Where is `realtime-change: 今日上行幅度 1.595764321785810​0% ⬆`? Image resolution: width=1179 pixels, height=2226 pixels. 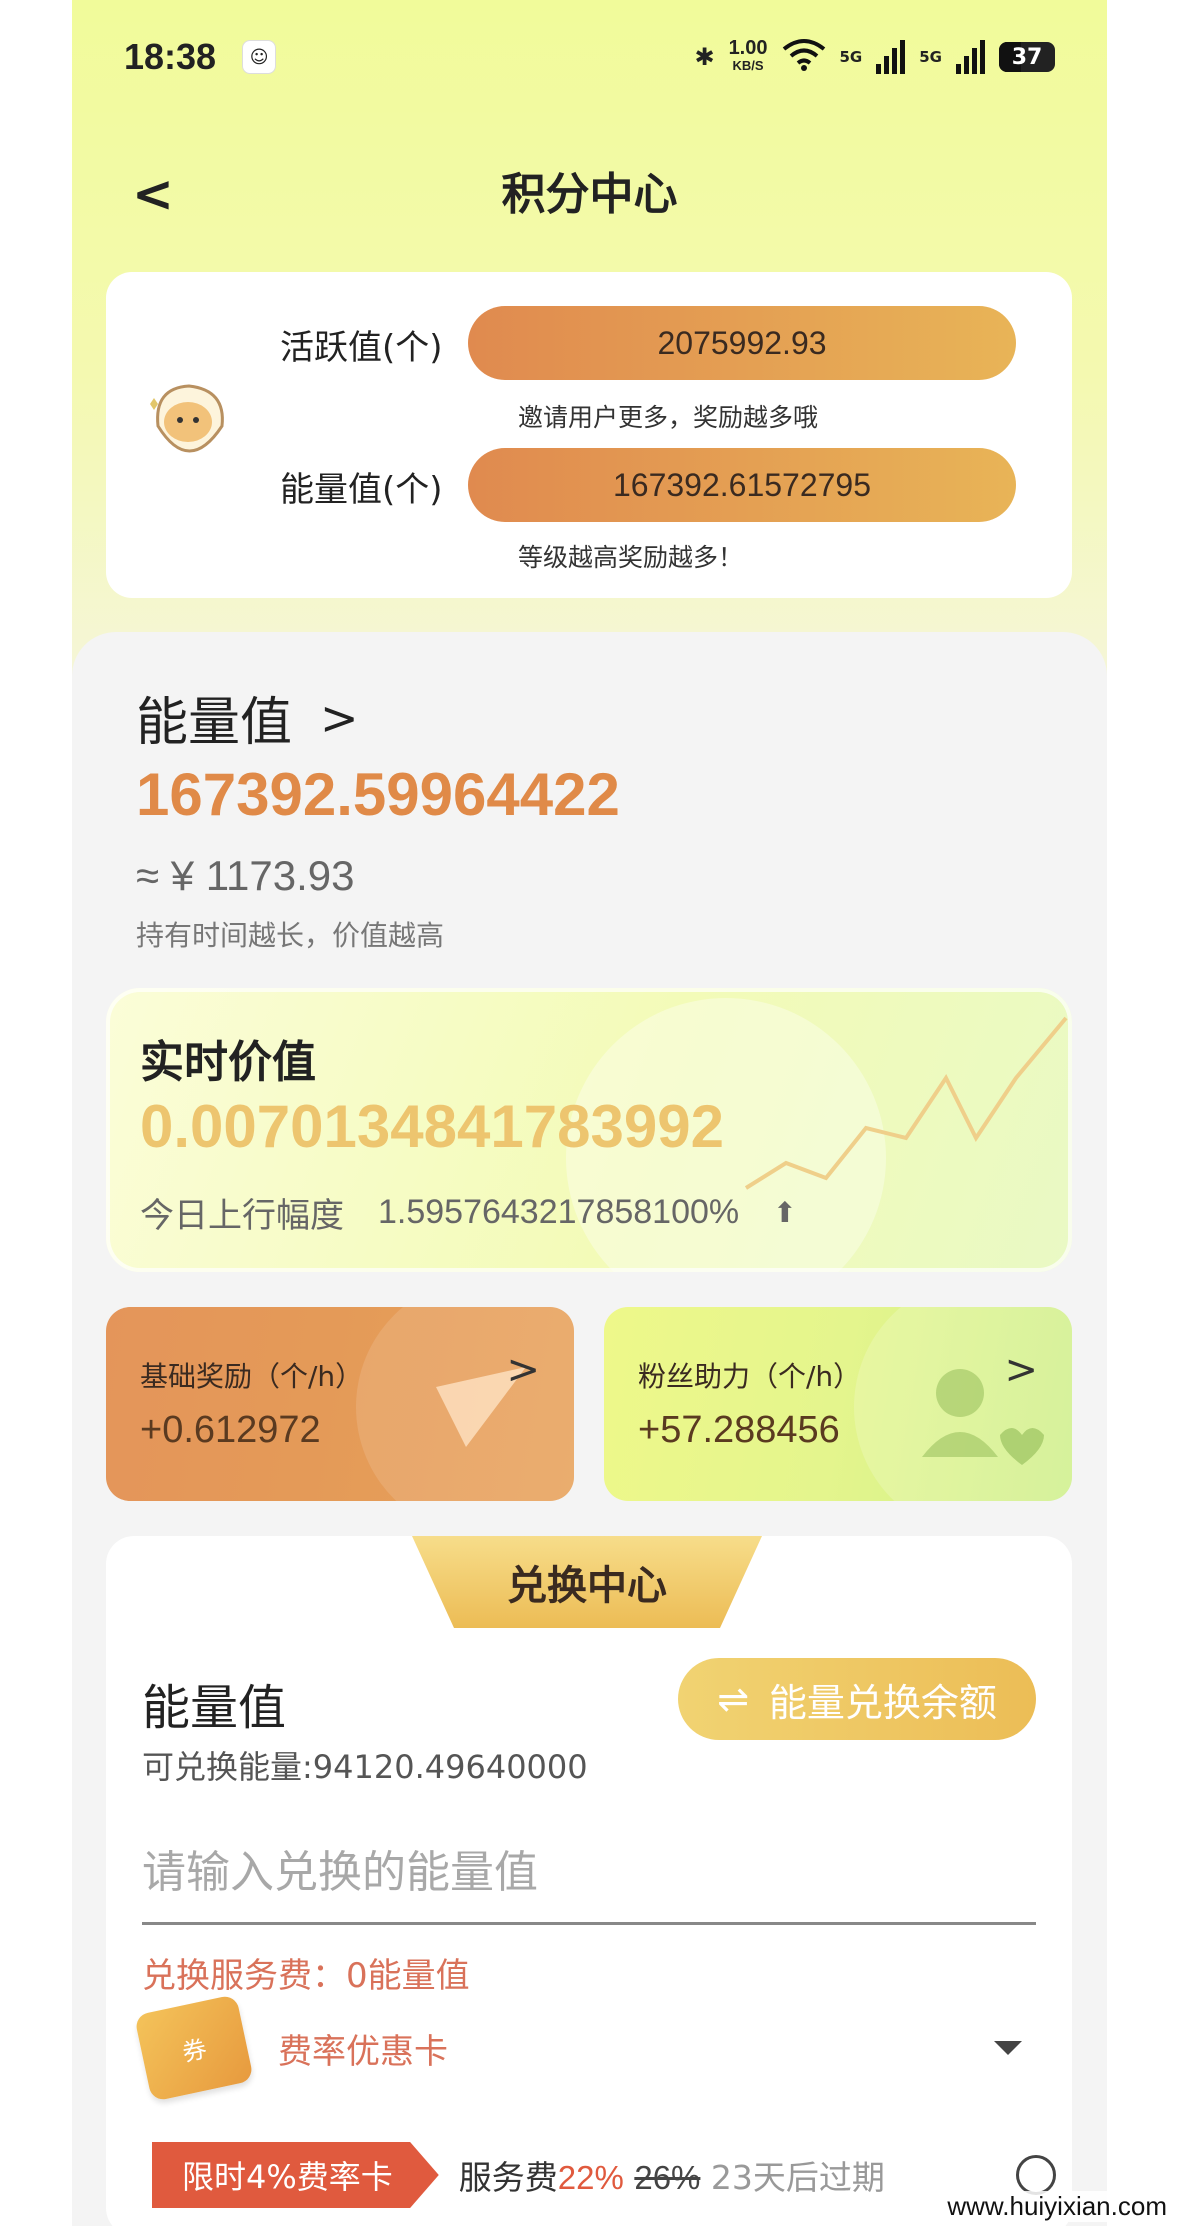
realtime-change: 今日上行幅度 1.595764321785810​0% ⬆ is located at coordinates (468, 1212).